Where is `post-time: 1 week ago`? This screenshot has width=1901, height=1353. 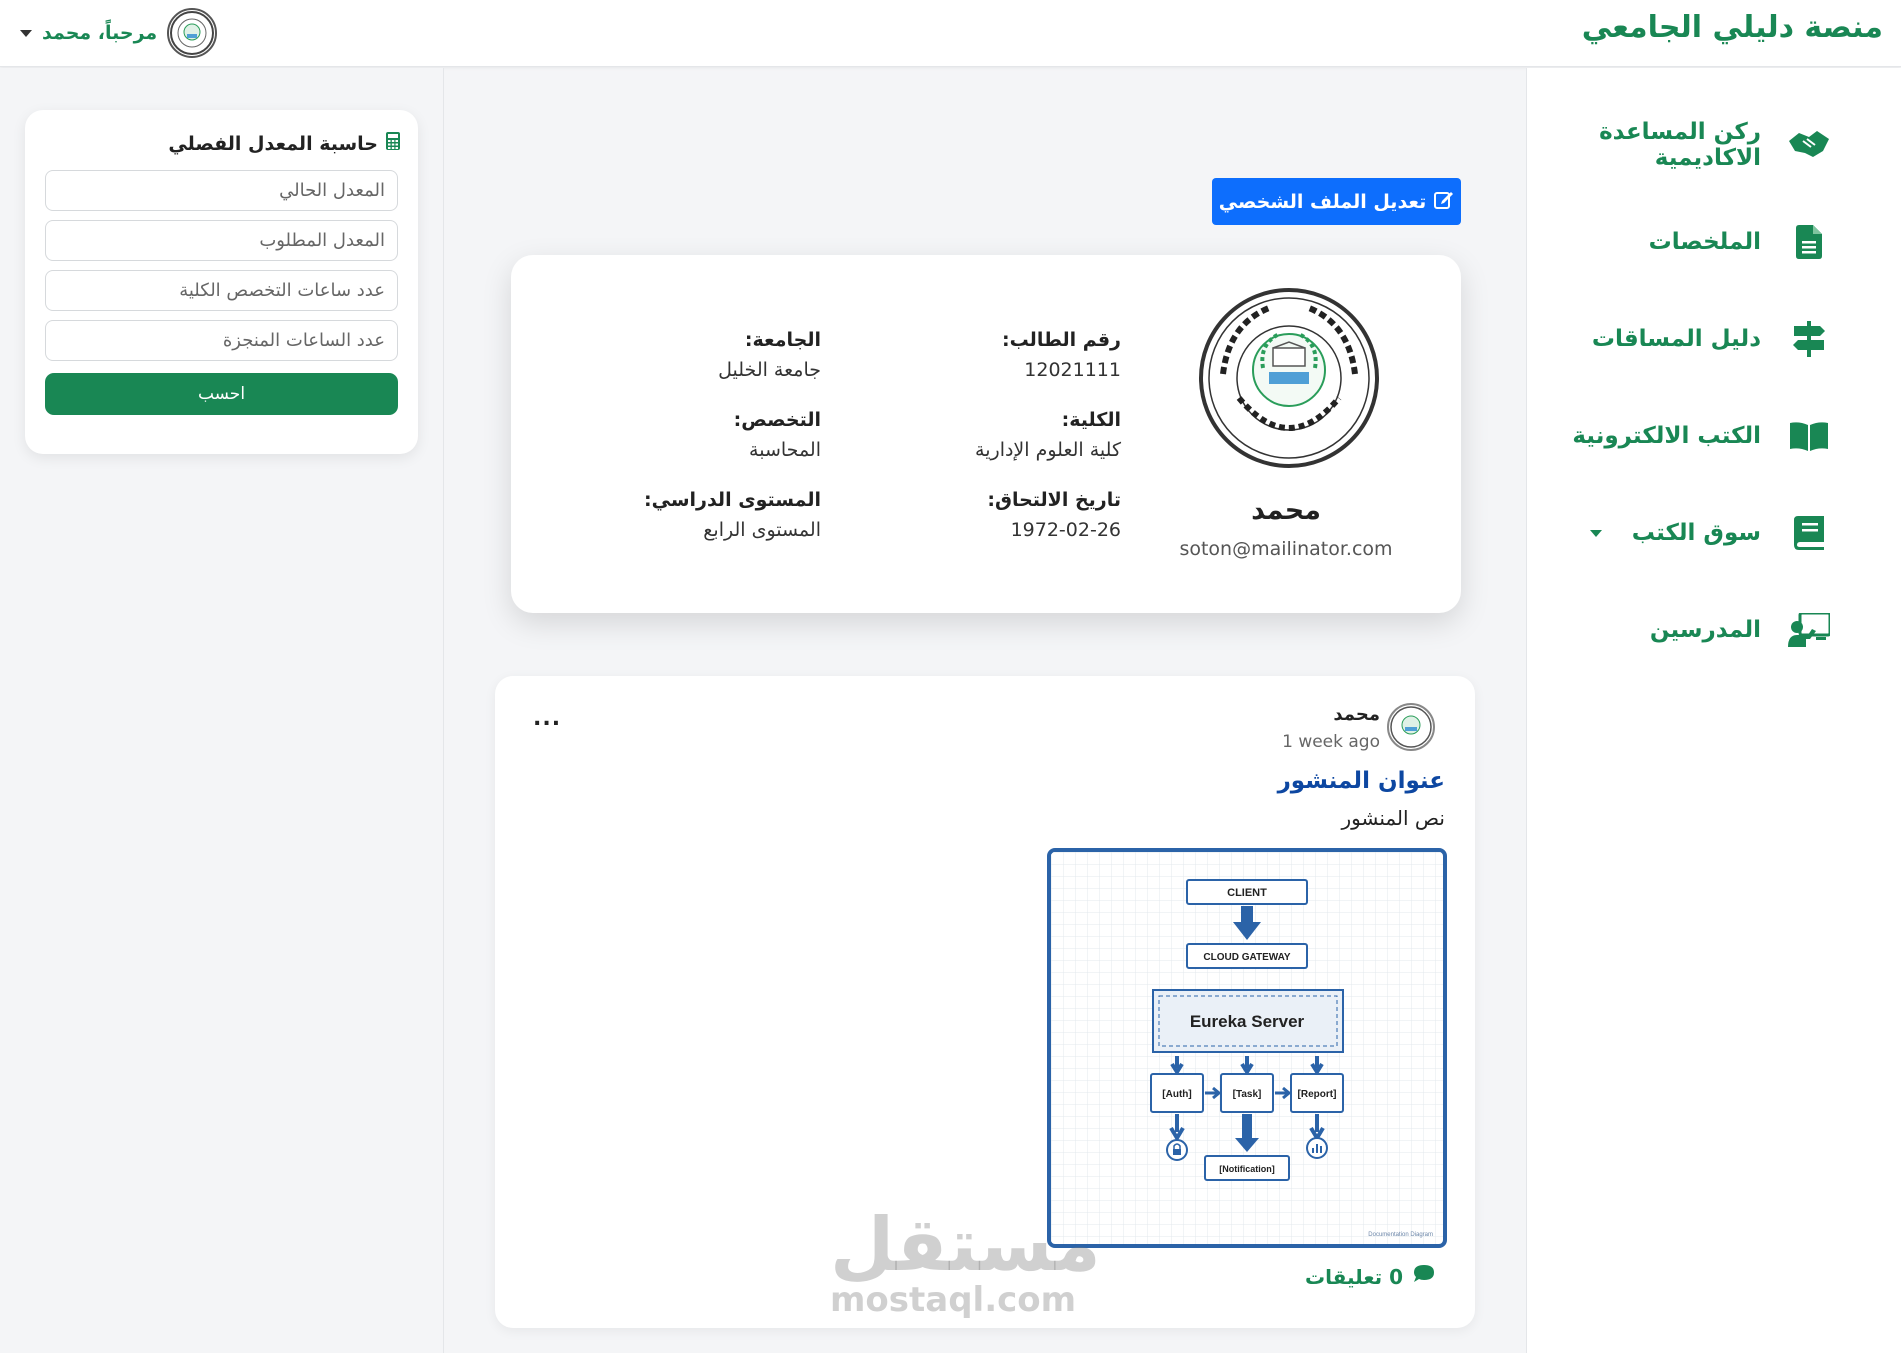 post-time: 1 week ago is located at coordinates (1331, 742).